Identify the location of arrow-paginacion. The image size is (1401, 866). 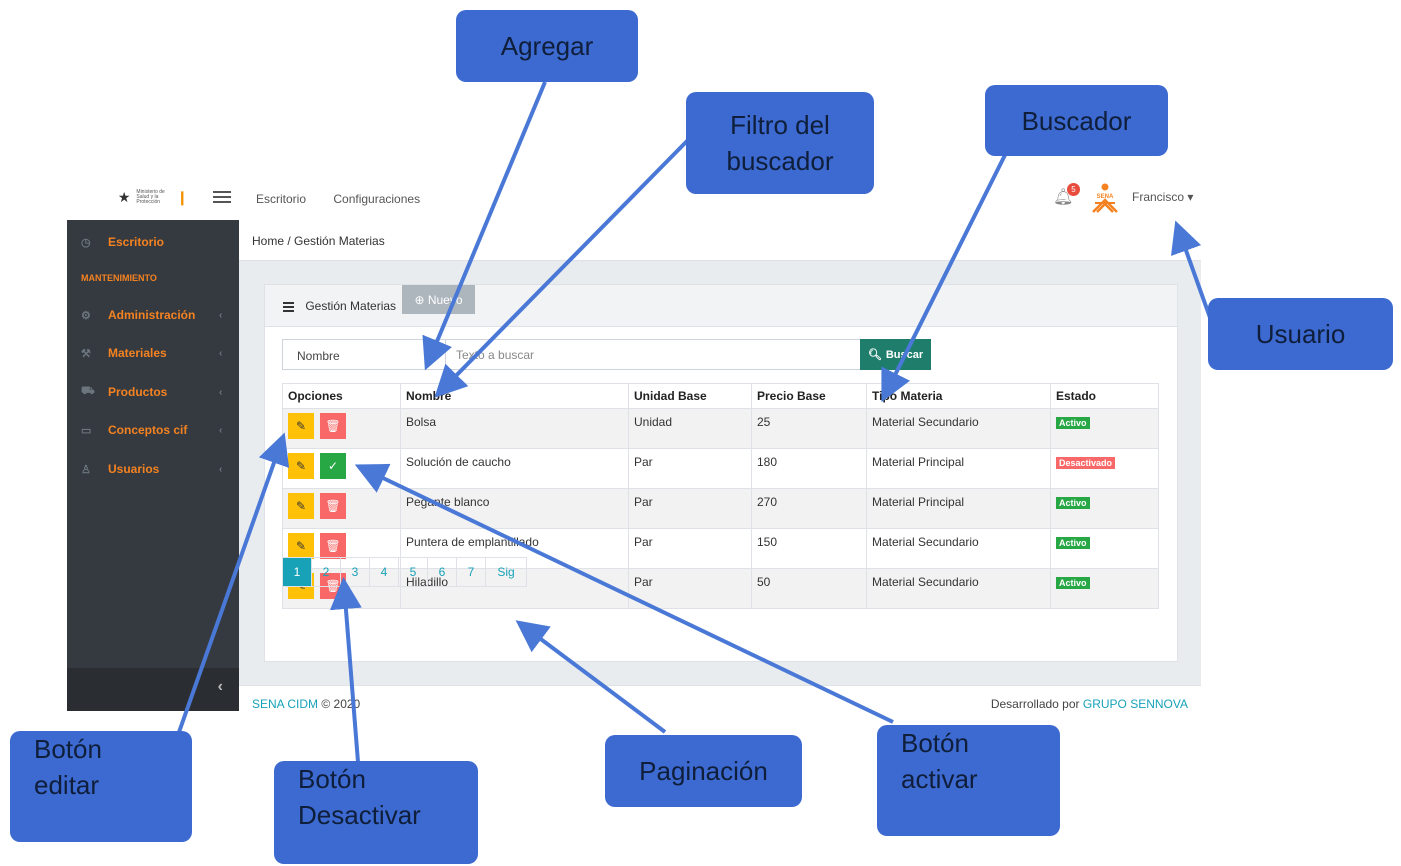
(591, 677).